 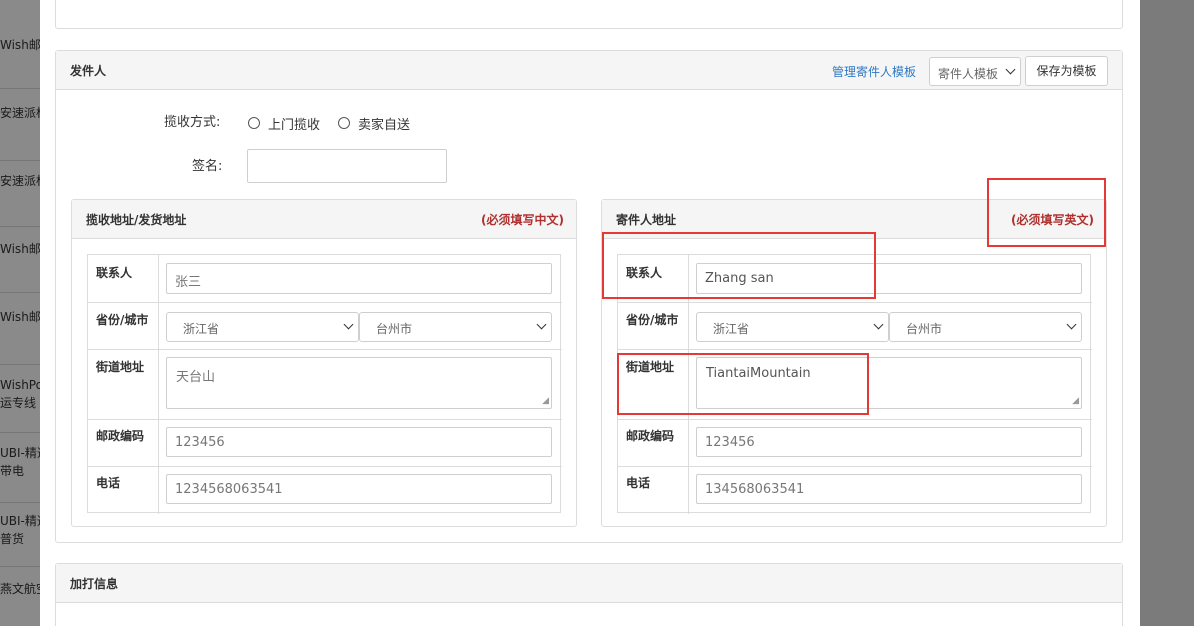 I want to click on pickup-address-title: 揽收地址/发货地址, so click(x=136, y=220).